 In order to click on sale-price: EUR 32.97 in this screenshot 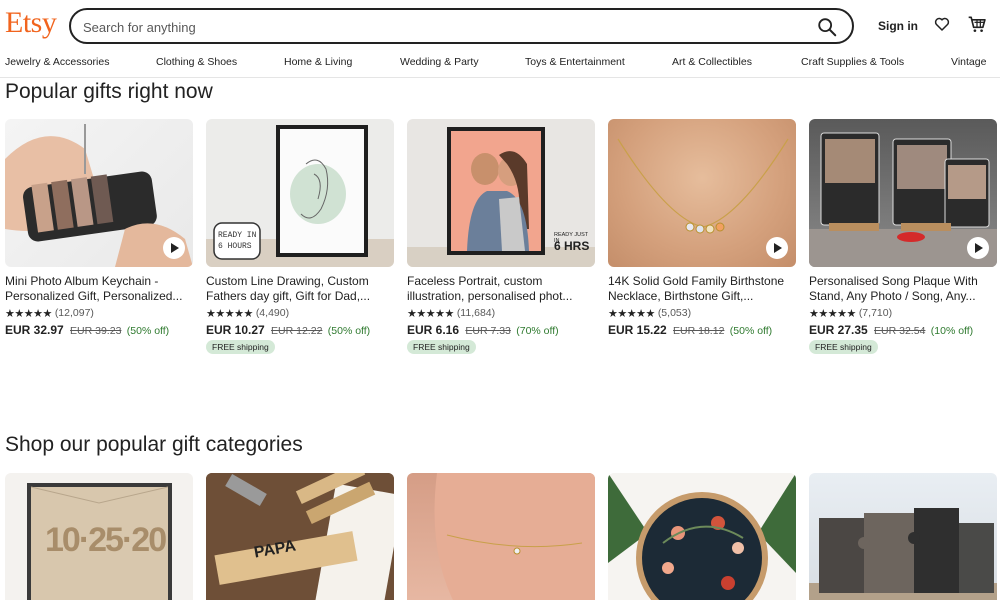, I will do `click(34, 330)`.